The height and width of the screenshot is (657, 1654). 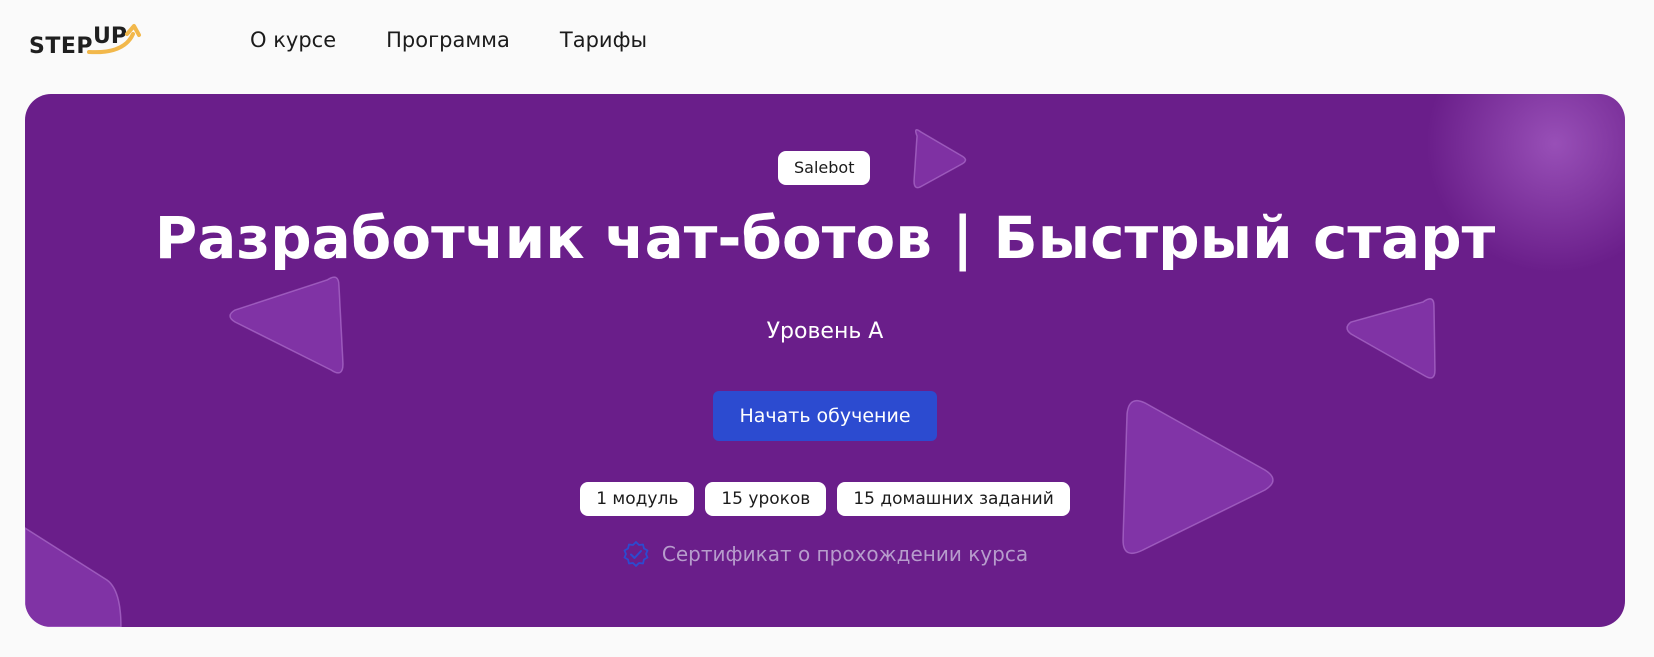 I want to click on nav-program: Программа, so click(x=448, y=40).